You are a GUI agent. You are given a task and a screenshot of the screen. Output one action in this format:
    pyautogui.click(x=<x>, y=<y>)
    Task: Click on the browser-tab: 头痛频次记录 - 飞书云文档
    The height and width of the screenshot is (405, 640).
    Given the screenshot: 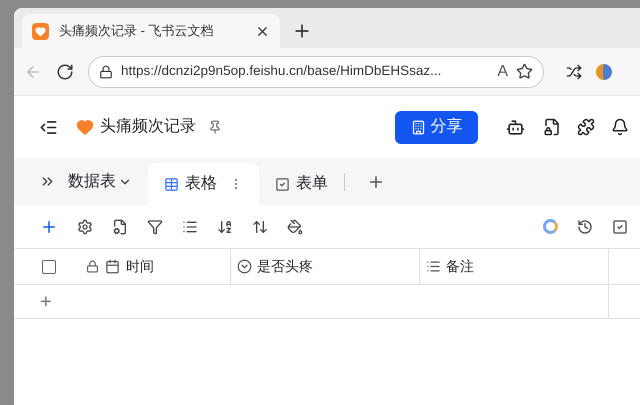 What is the action you would take?
    pyautogui.click(x=151, y=31)
    